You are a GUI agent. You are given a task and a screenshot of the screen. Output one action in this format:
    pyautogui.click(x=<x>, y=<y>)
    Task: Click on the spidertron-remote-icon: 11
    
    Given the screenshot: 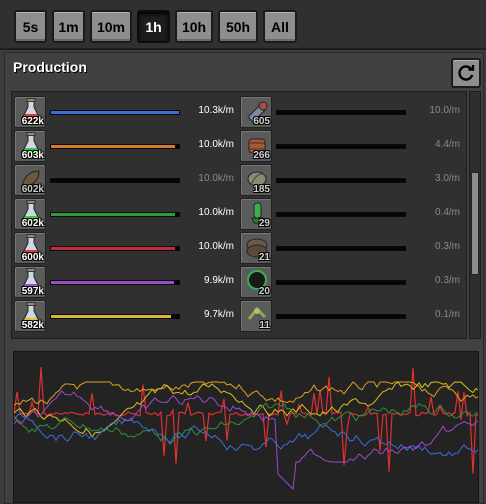 What is the action you would take?
    pyautogui.click(x=256, y=316)
    